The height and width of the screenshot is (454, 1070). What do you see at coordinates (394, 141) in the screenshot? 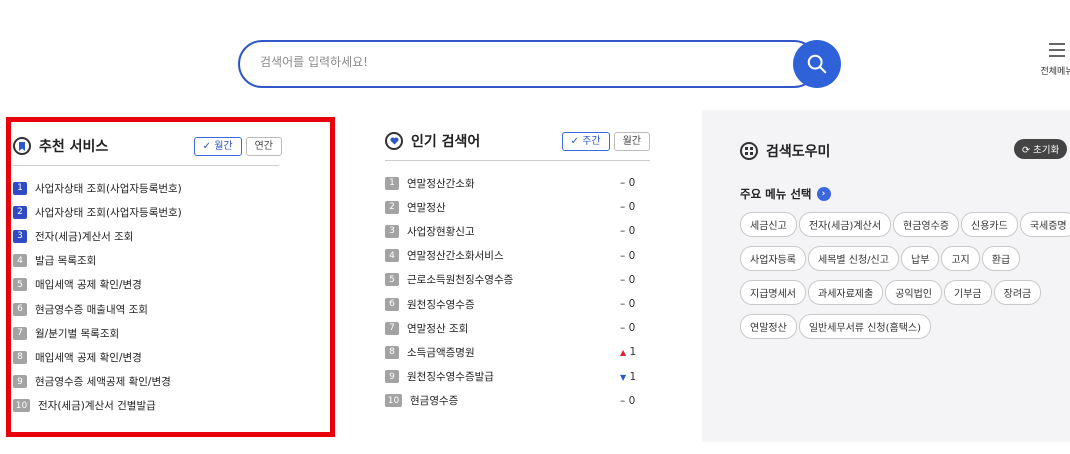
I see `heart-icon` at bounding box center [394, 141].